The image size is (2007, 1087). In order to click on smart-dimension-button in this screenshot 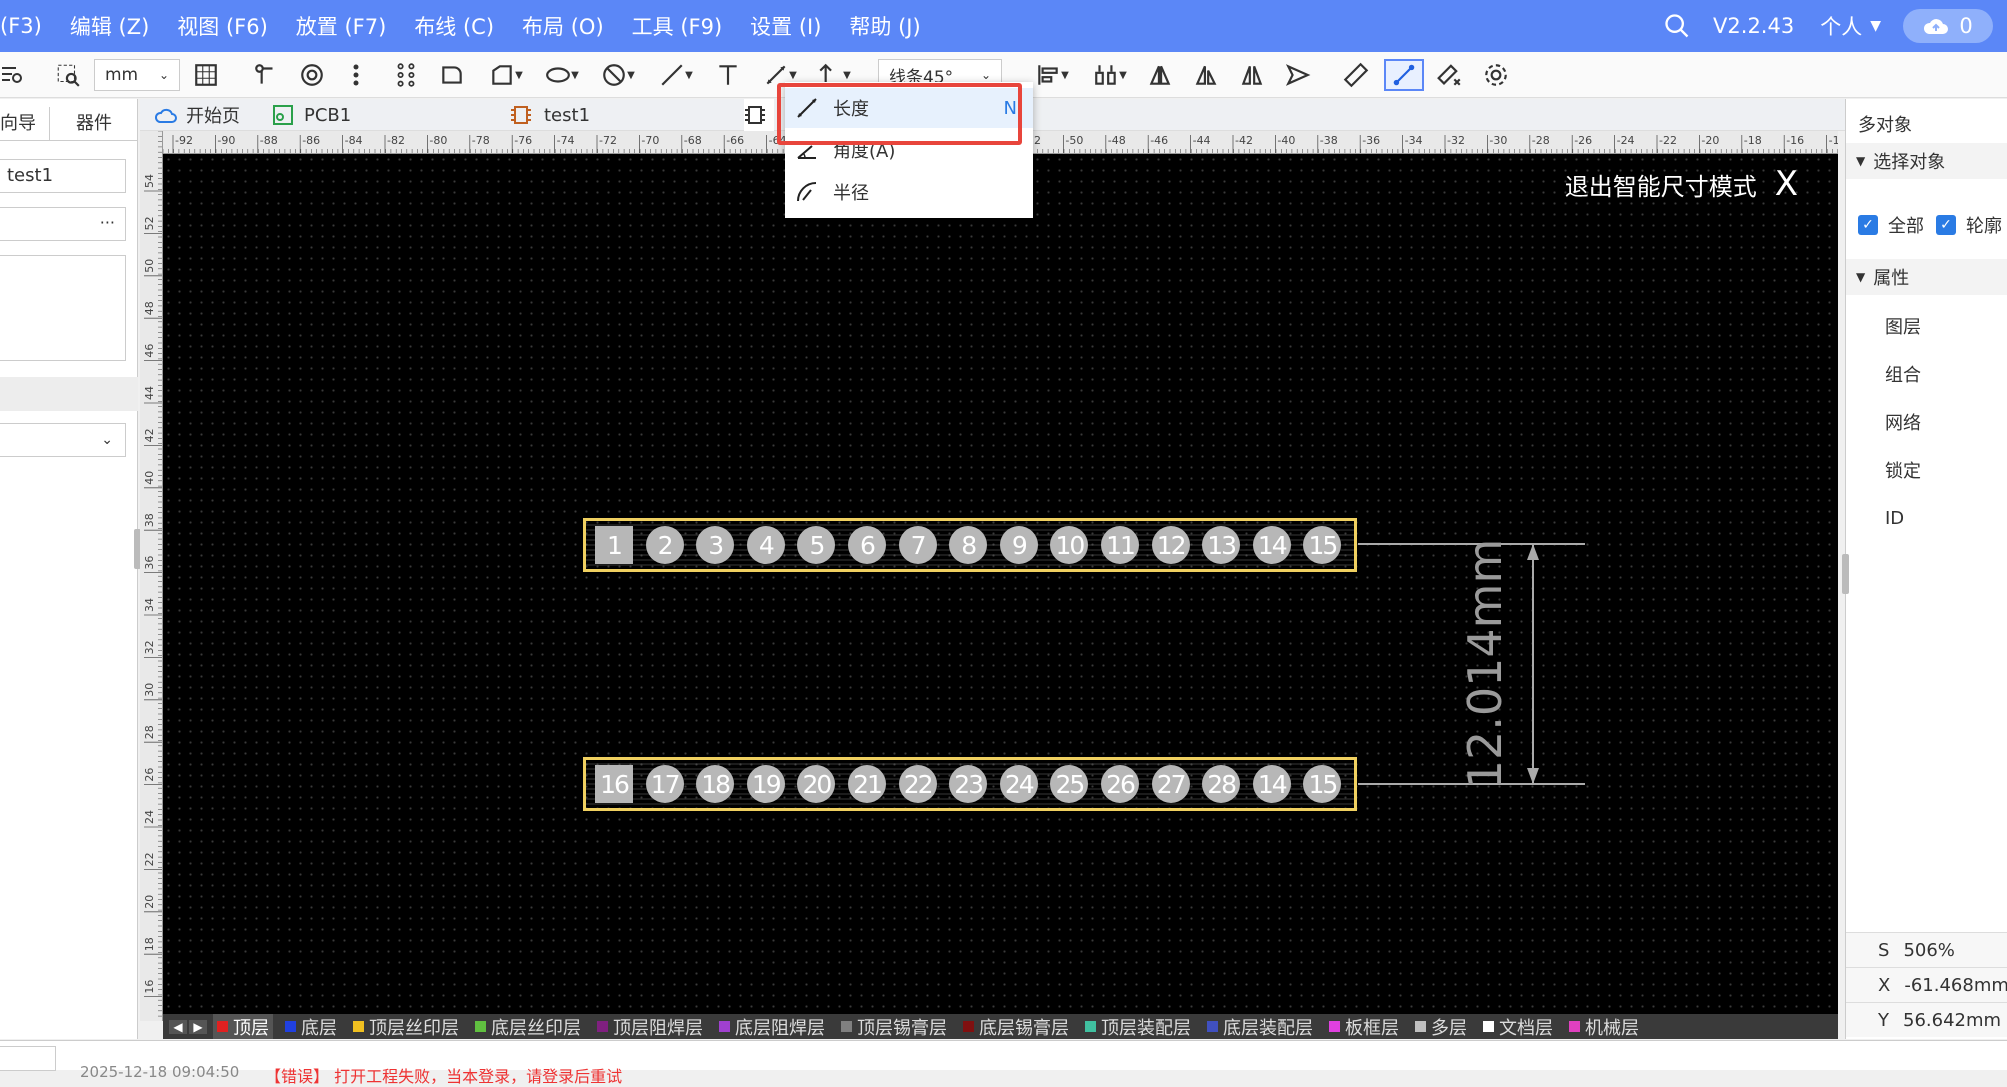, I will do `click(1404, 75)`.